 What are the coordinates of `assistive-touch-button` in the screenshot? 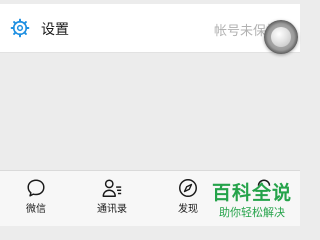 It's located at (281, 37).